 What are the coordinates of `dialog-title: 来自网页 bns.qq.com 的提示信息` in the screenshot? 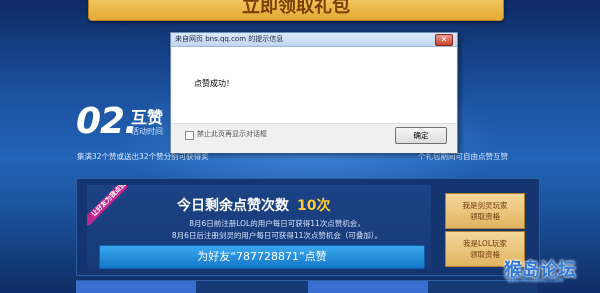 It's located at (229, 39).